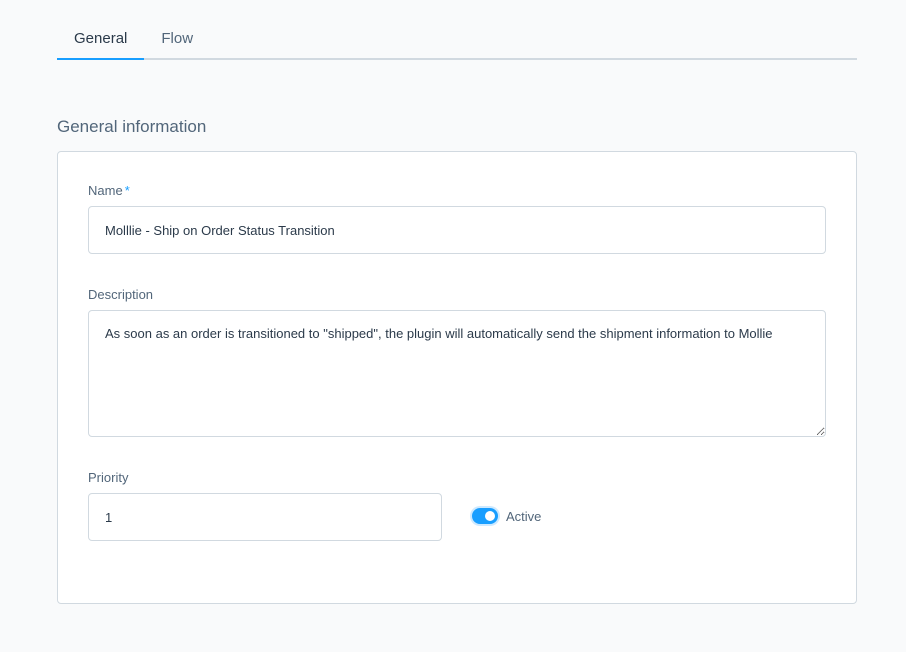 The width and height of the screenshot is (906, 652). Describe the element at coordinates (523, 516) in the screenshot. I see `active-label: Active` at that location.